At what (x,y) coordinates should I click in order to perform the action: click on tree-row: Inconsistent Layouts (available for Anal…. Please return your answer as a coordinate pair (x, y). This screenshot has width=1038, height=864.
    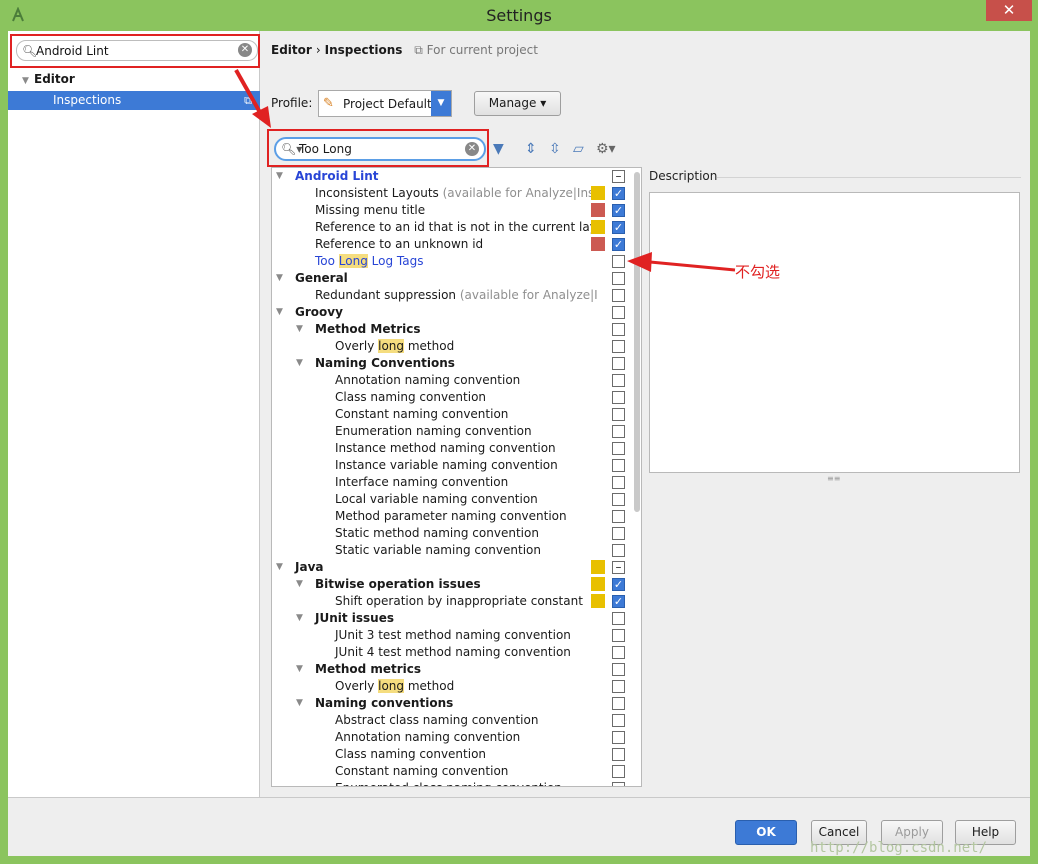
    Looking at the image, I should click on (442, 193).